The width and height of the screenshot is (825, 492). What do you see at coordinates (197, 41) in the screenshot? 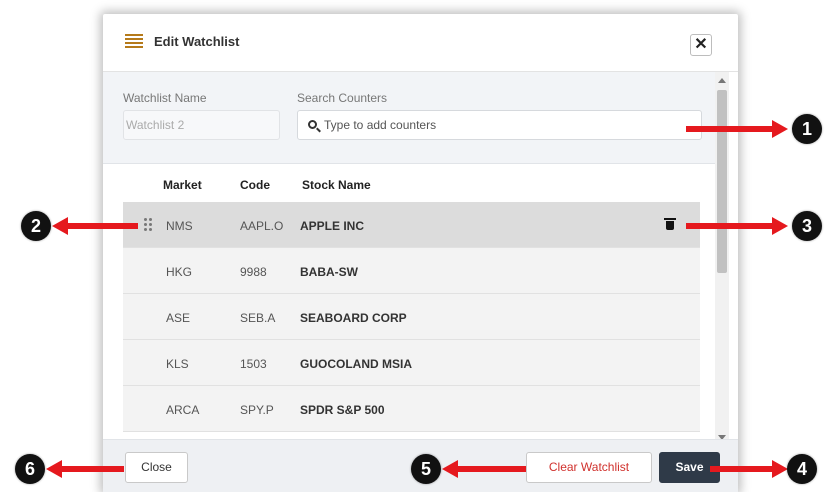
I see `dialog-title: Edit Watchlist` at bounding box center [197, 41].